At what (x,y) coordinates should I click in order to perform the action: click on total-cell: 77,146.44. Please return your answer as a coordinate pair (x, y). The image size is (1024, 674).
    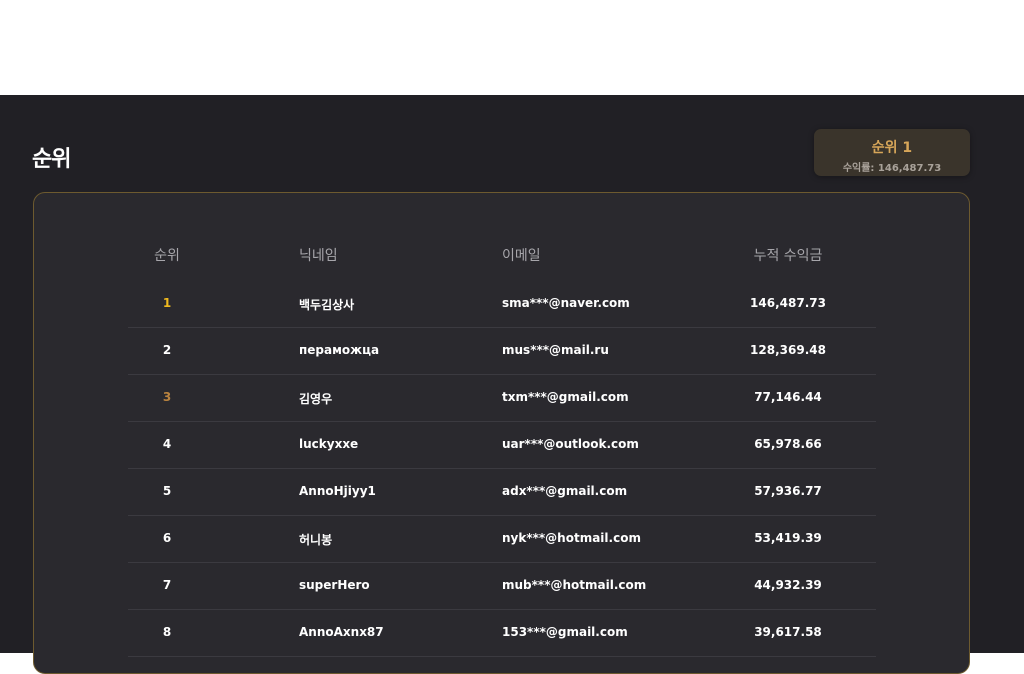
    Looking at the image, I should click on (788, 397).